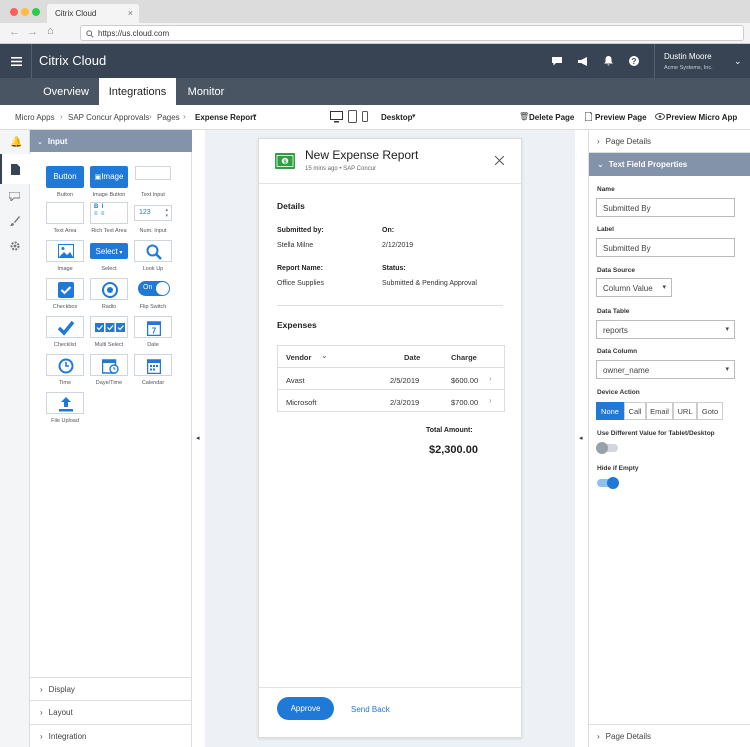 Image resolution: width=750 pixels, height=747 pixels. Describe the element at coordinates (298, 357) in the screenshot. I see `column-header-vendor: Vendor` at that location.